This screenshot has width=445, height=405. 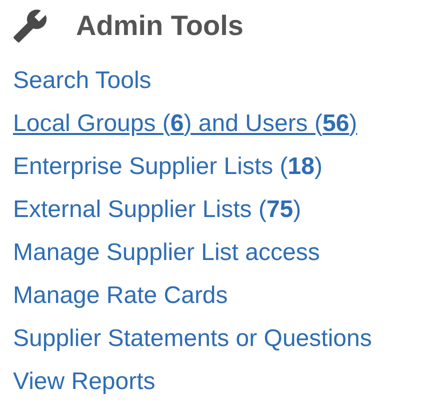 What do you see at coordinates (192, 346) in the screenshot?
I see `admin-link: Supplier Statements or Questions` at bounding box center [192, 346].